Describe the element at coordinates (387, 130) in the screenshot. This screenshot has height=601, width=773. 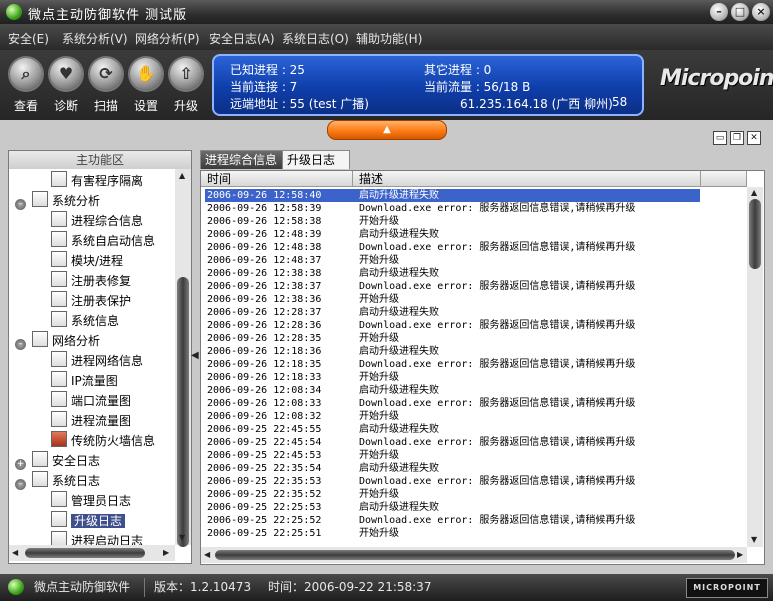
I see `collapse-toolbar-handle: ▲` at that location.